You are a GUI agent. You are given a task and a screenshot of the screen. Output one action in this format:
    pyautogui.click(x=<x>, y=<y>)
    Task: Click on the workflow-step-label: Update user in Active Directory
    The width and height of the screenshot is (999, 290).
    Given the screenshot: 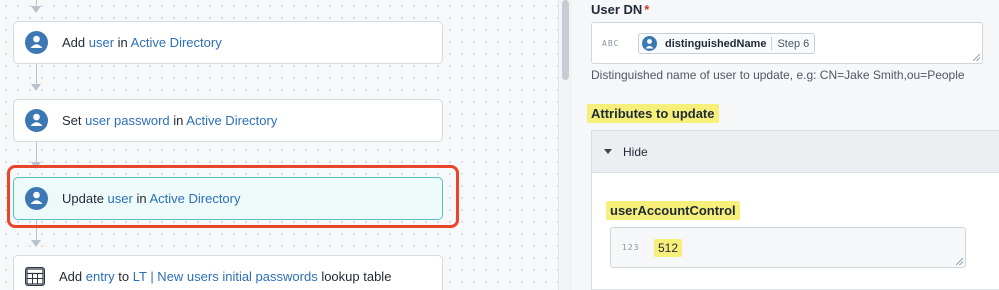 What is the action you would take?
    pyautogui.click(x=151, y=198)
    